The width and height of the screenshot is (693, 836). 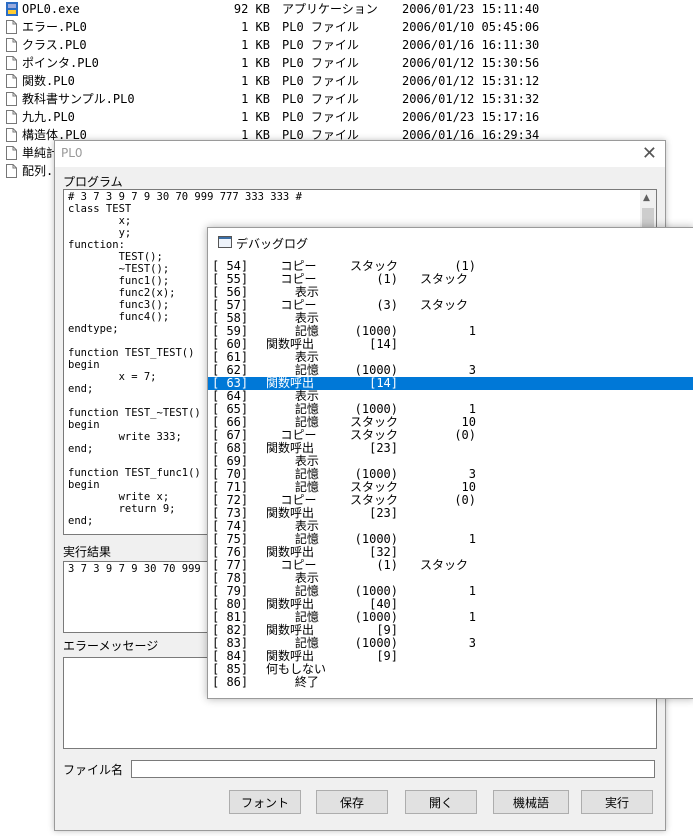 I want to click on log-arg1: [9], so click(x=387, y=656).